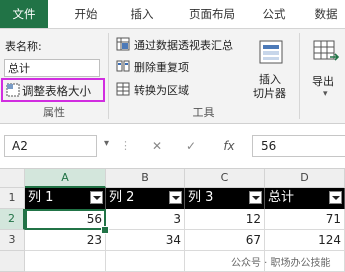 This screenshot has width=345, height=272. What do you see at coordinates (225, 198) in the screenshot?
I see `table-header-cell: 列 3` at bounding box center [225, 198].